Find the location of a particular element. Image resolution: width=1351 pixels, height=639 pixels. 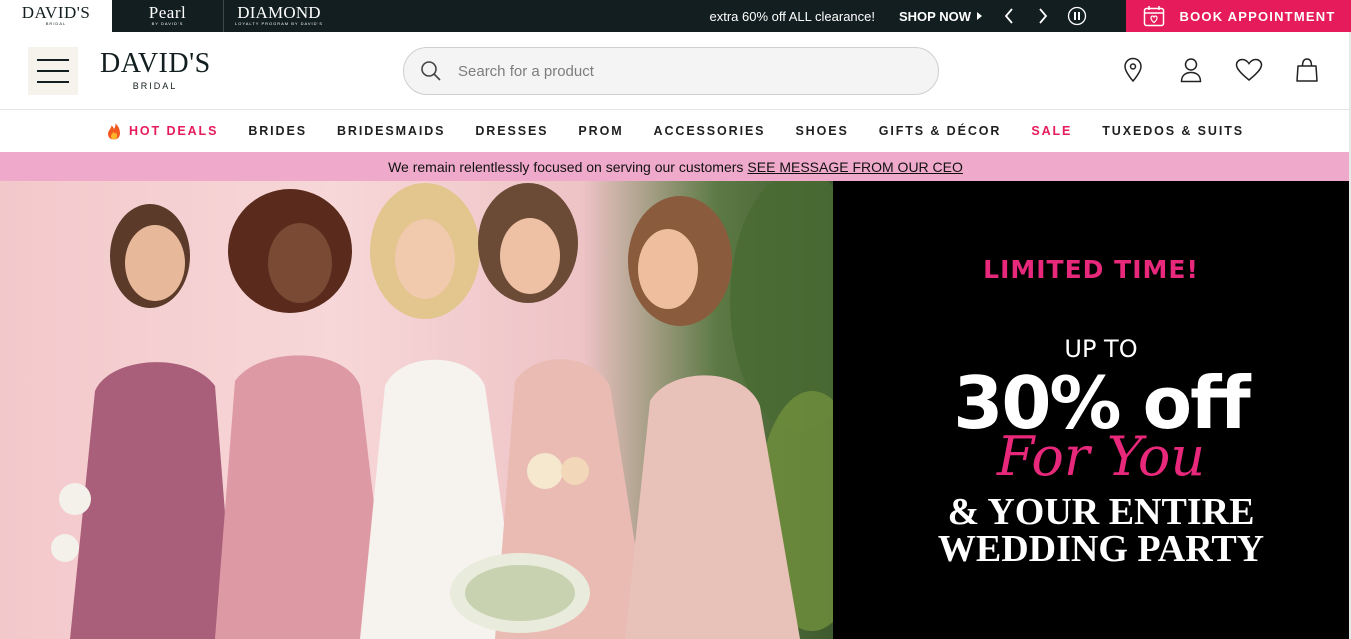

nav-item-brides: BRIDES is located at coordinates (277, 131).